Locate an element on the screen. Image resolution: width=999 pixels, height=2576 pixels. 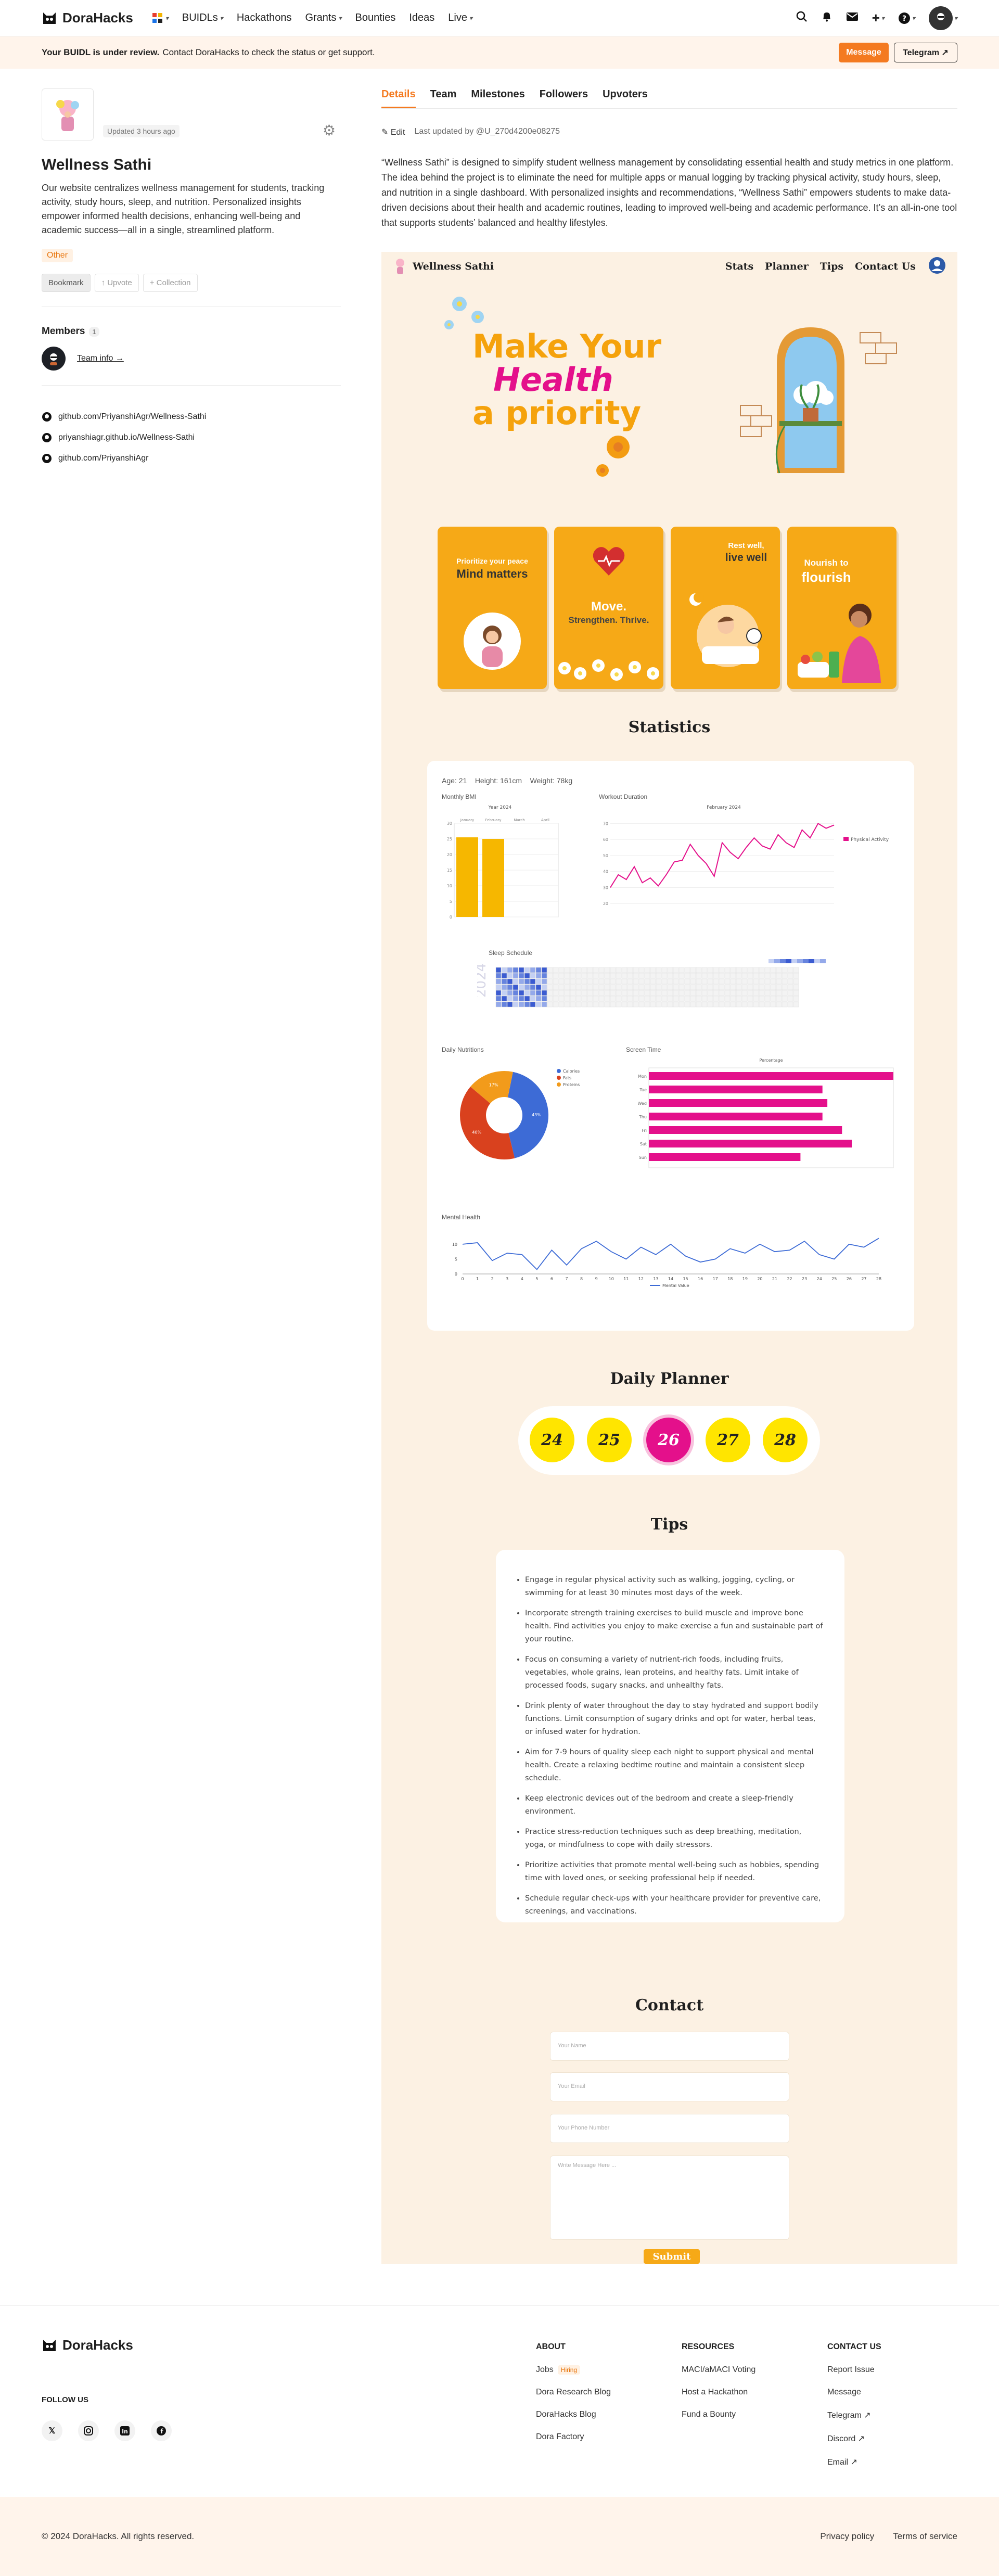
footer-link-telegram: Telegram ↗ is located at coordinates (854, 2415).